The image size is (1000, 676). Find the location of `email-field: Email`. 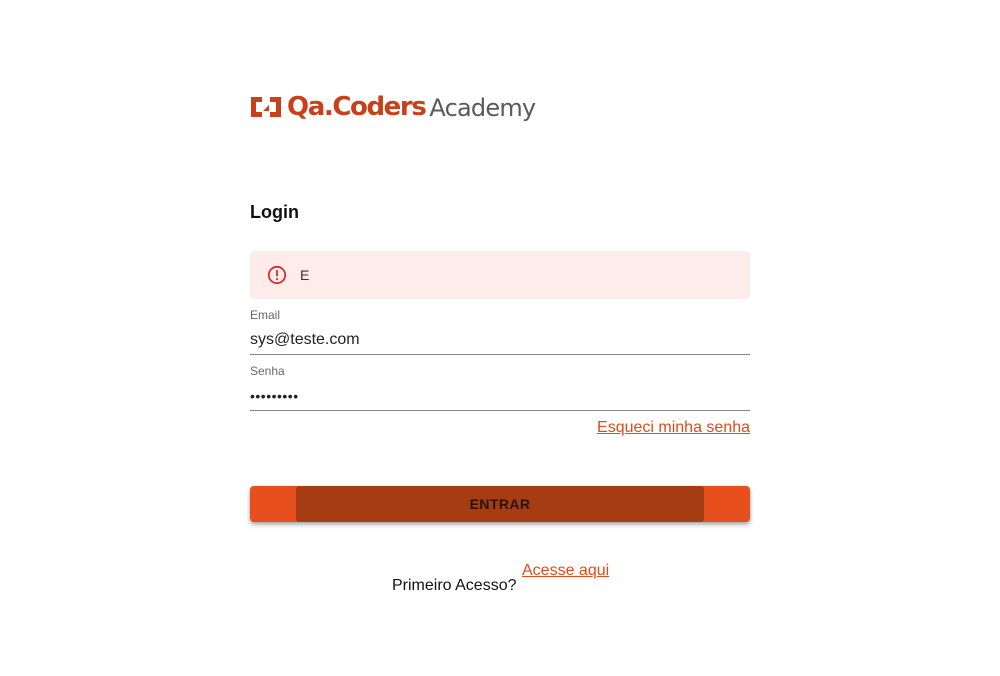

email-field: Email is located at coordinates (500, 331).